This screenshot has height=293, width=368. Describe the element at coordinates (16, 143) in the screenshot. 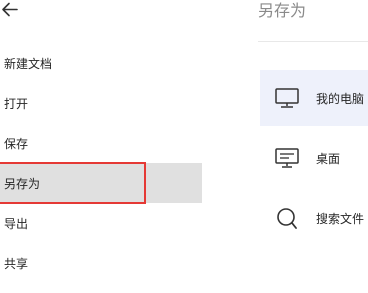

I see `nav-item-label: 保存` at that location.